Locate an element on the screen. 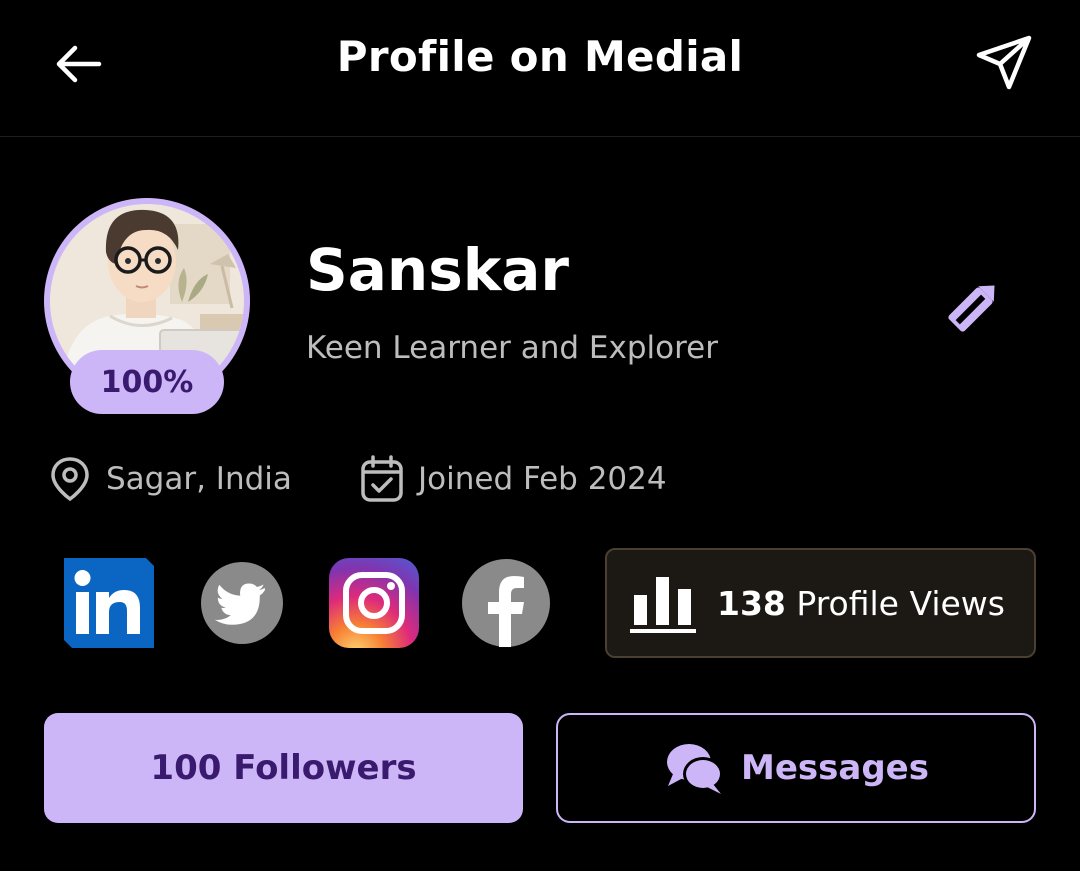 This screenshot has width=1080, height=871. location-pin-icon is located at coordinates (70, 479).